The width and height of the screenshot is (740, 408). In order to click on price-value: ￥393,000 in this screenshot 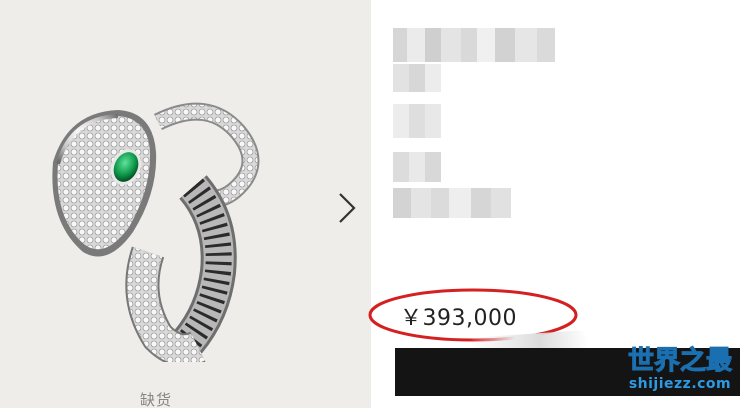, I will do `click(458, 318)`.